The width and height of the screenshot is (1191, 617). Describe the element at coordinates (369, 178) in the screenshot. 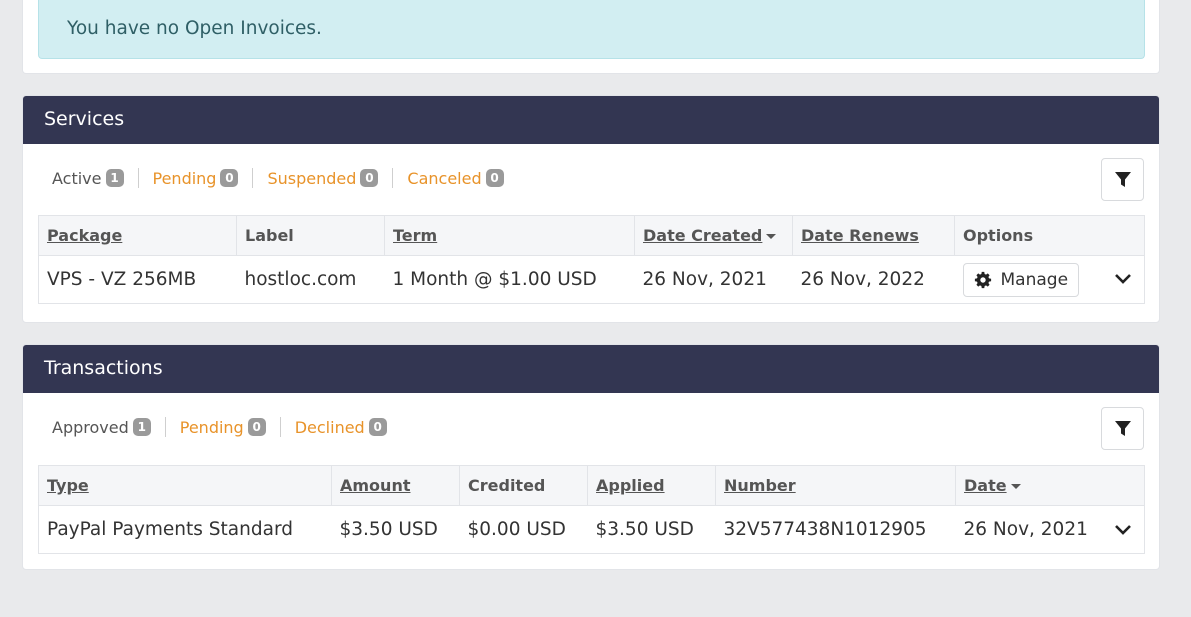

I see `filter-suspended-count: 0` at that location.